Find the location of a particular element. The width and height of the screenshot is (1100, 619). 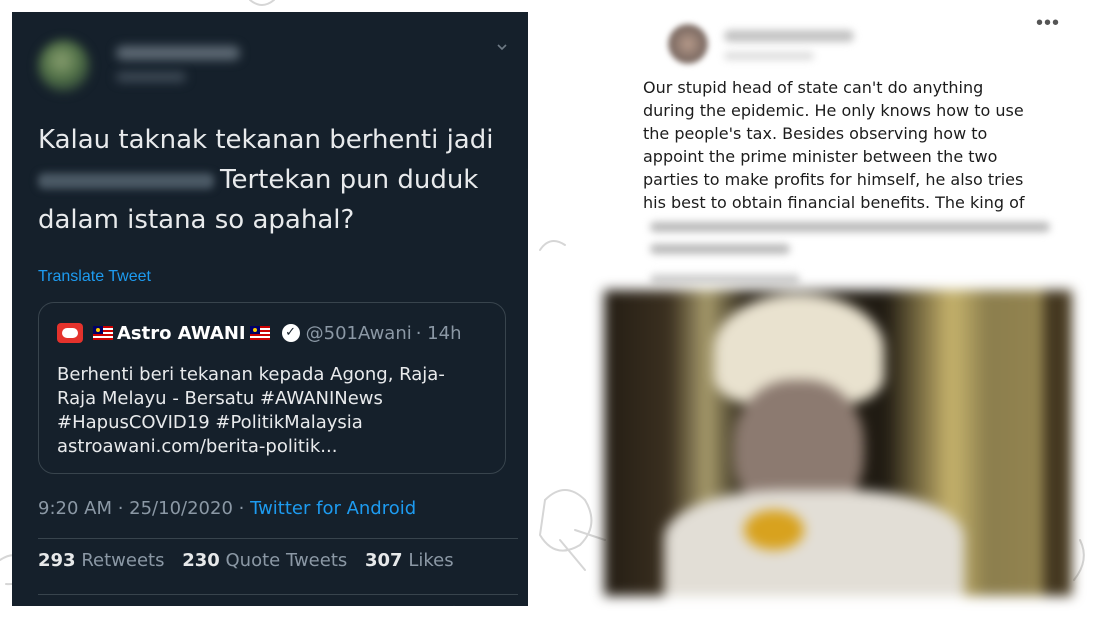

timestamp-text: 9:20 AM · 25/10/2020 · is located at coordinates (144, 508).